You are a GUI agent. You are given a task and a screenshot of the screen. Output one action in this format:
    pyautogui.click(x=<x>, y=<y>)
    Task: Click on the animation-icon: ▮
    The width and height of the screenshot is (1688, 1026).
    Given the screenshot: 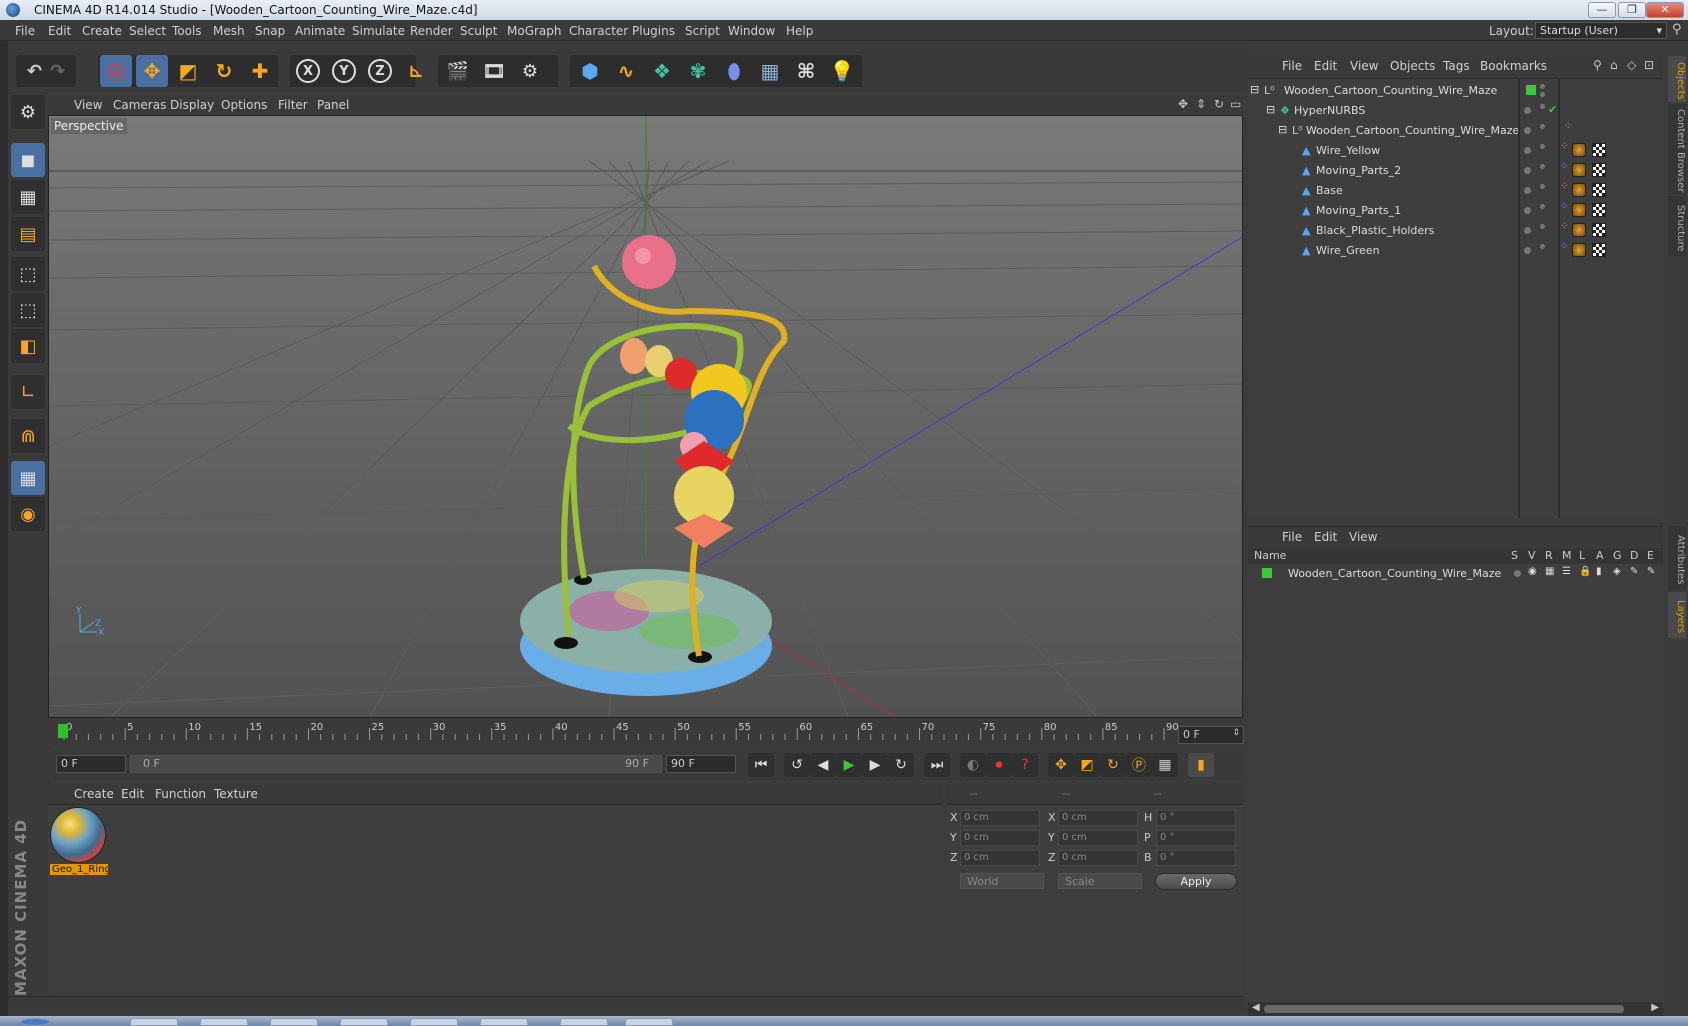 What is the action you would take?
    pyautogui.click(x=1599, y=571)
    